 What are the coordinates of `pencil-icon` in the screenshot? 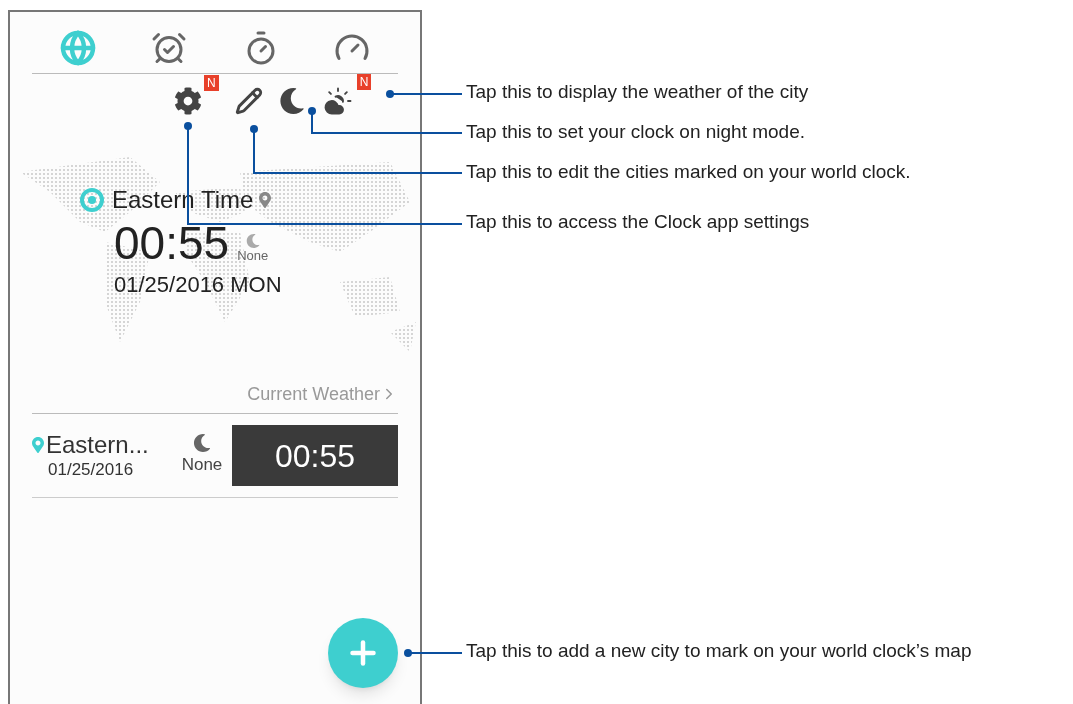 It's located at (248, 101).